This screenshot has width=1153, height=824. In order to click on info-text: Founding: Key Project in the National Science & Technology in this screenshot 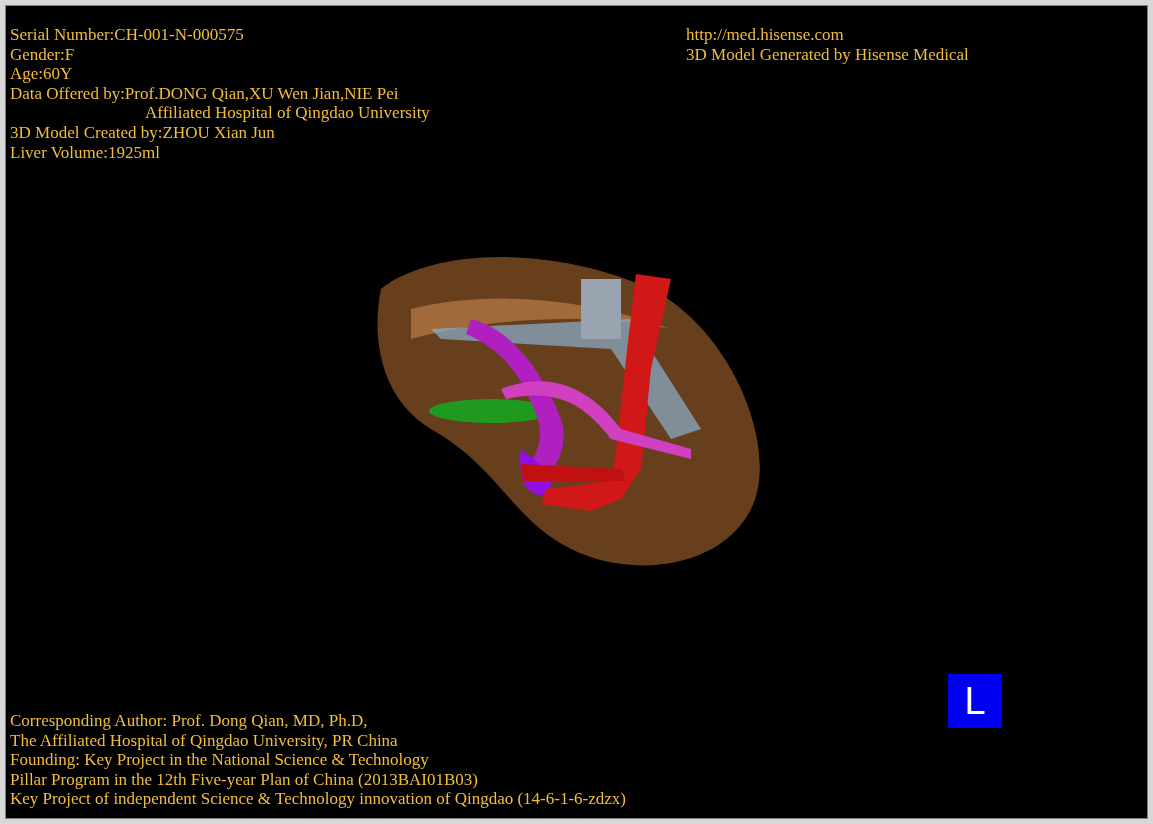, I will do `click(220, 760)`.